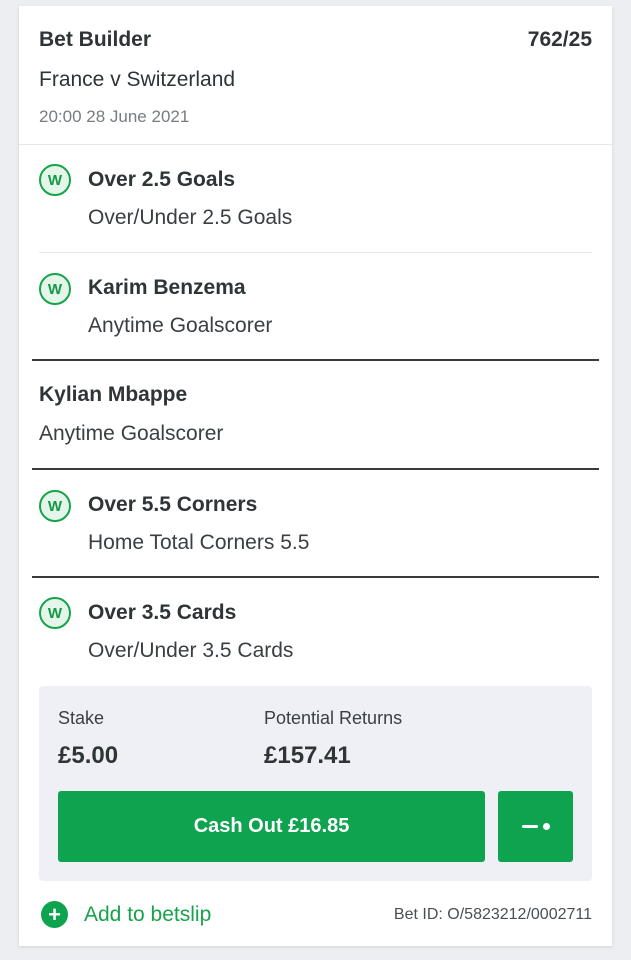 The width and height of the screenshot is (631, 960). I want to click on add-to-betslip-button: + Add to betslip, so click(126, 914).